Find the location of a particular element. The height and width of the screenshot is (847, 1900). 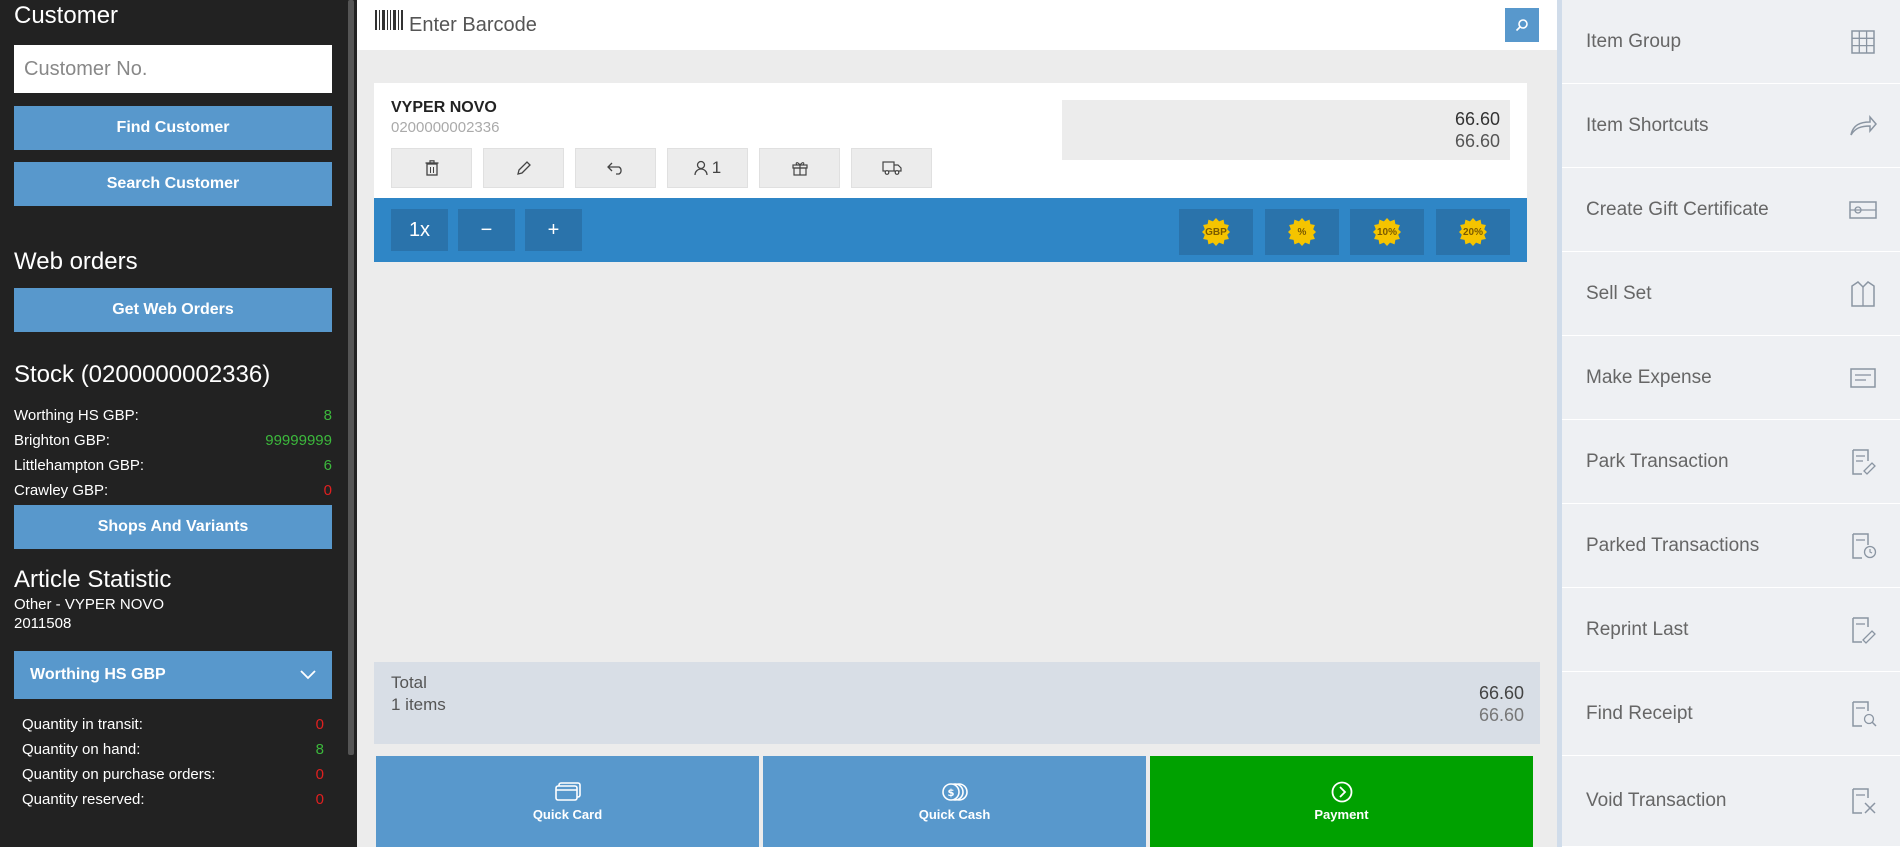

barcode-input is located at coordinates (759, 25).